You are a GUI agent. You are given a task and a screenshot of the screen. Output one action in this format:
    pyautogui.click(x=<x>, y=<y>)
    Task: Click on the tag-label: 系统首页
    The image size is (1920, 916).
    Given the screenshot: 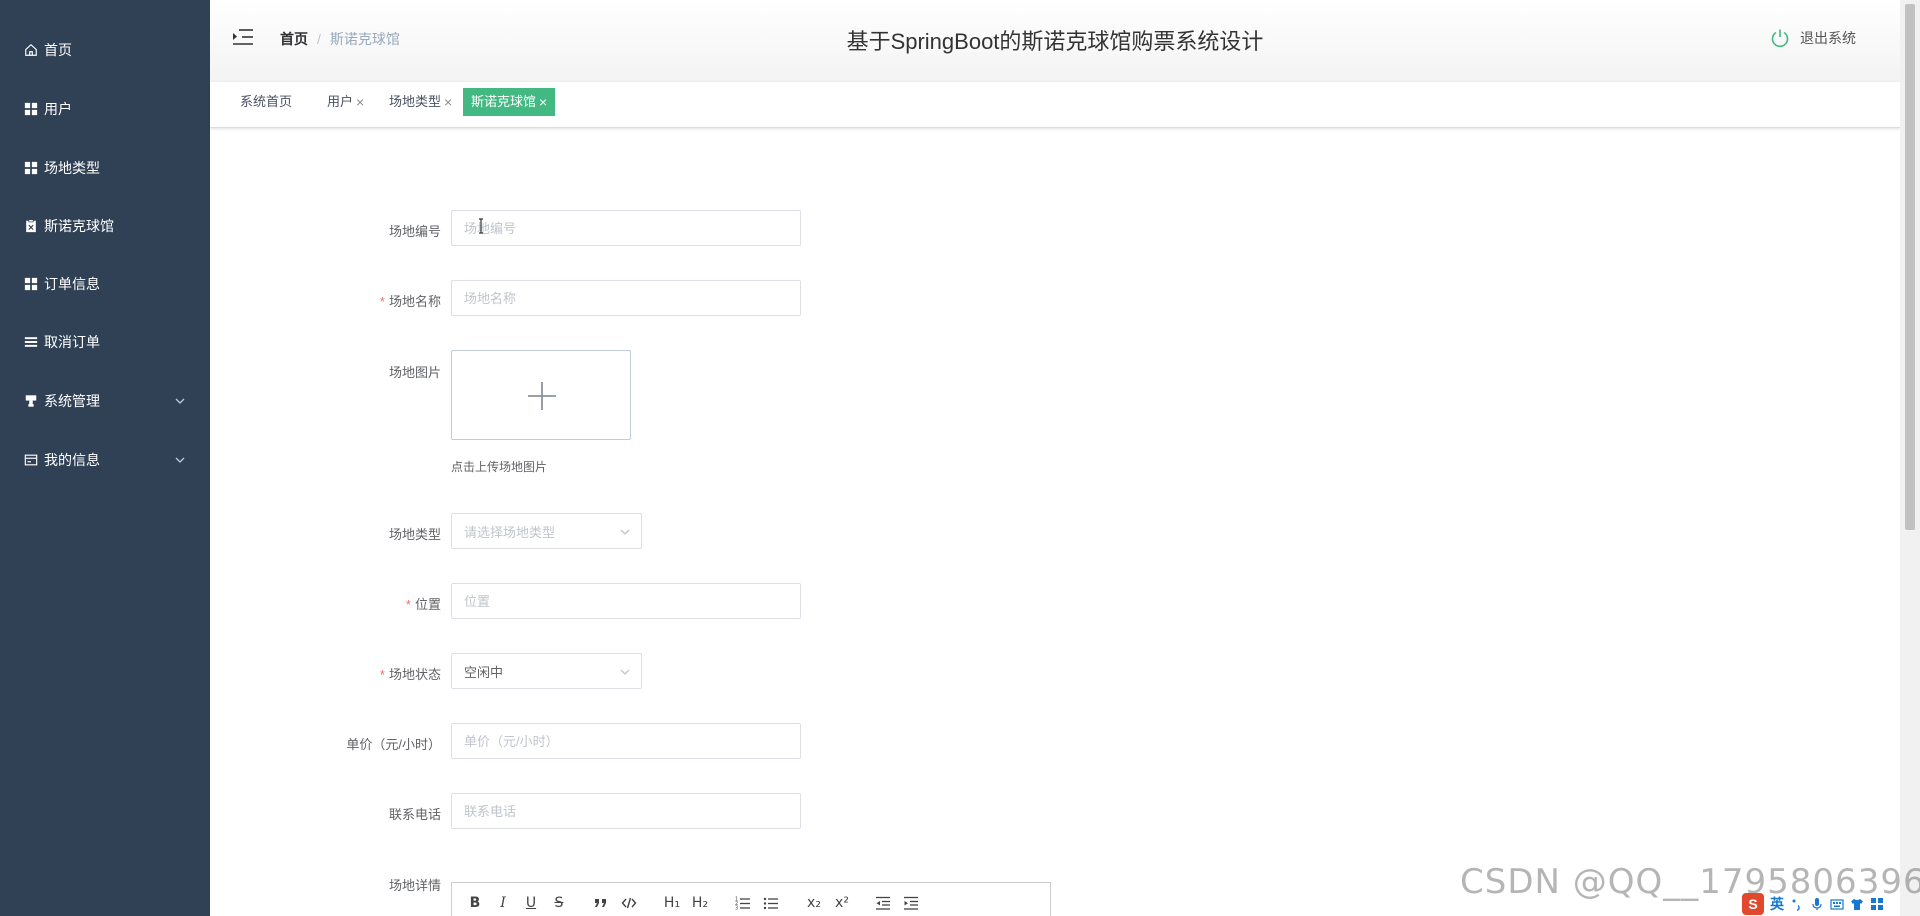 What is the action you would take?
    pyautogui.click(x=266, y=101)
    